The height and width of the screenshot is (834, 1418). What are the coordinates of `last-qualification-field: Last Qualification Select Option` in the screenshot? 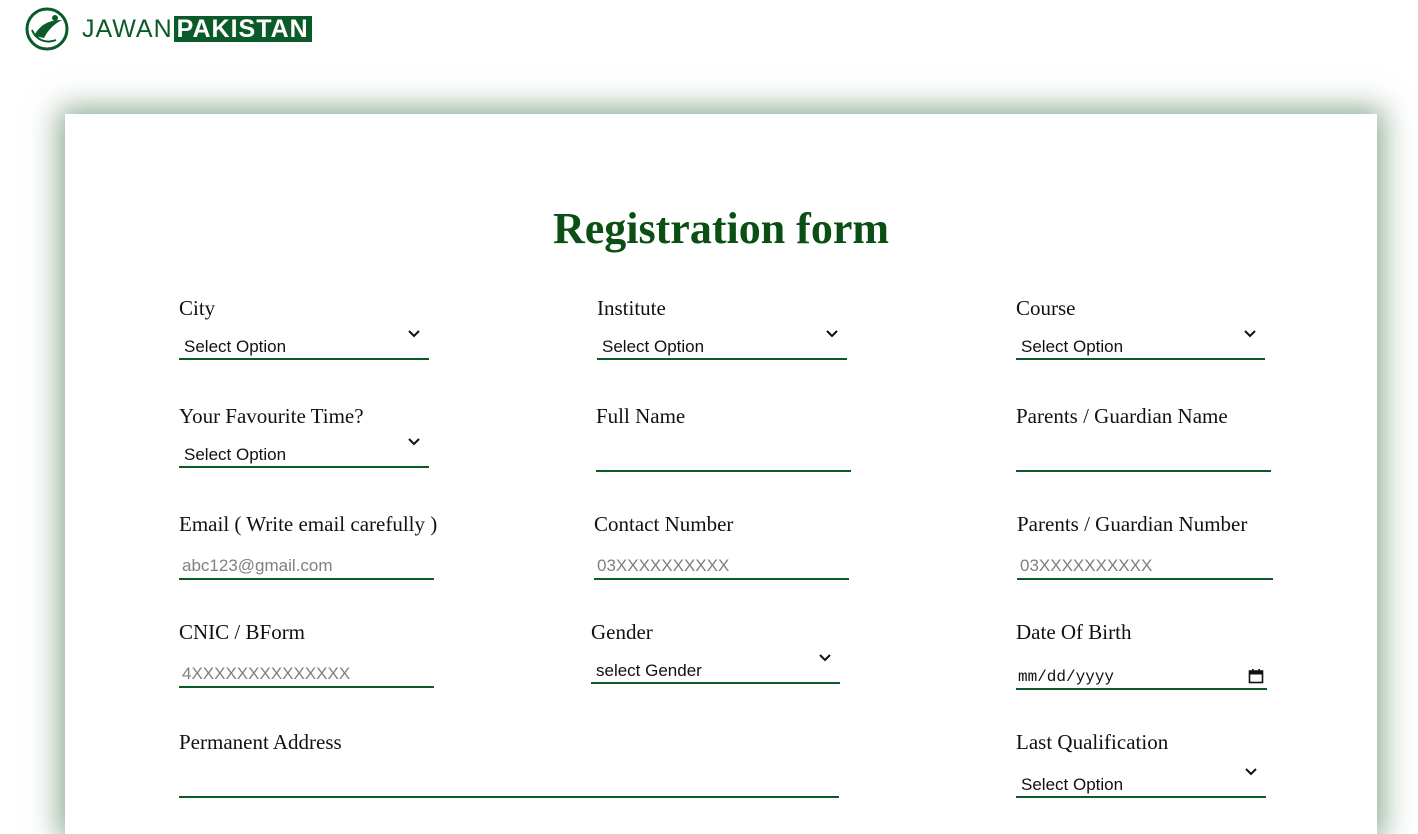 It's located at (1141, 766).